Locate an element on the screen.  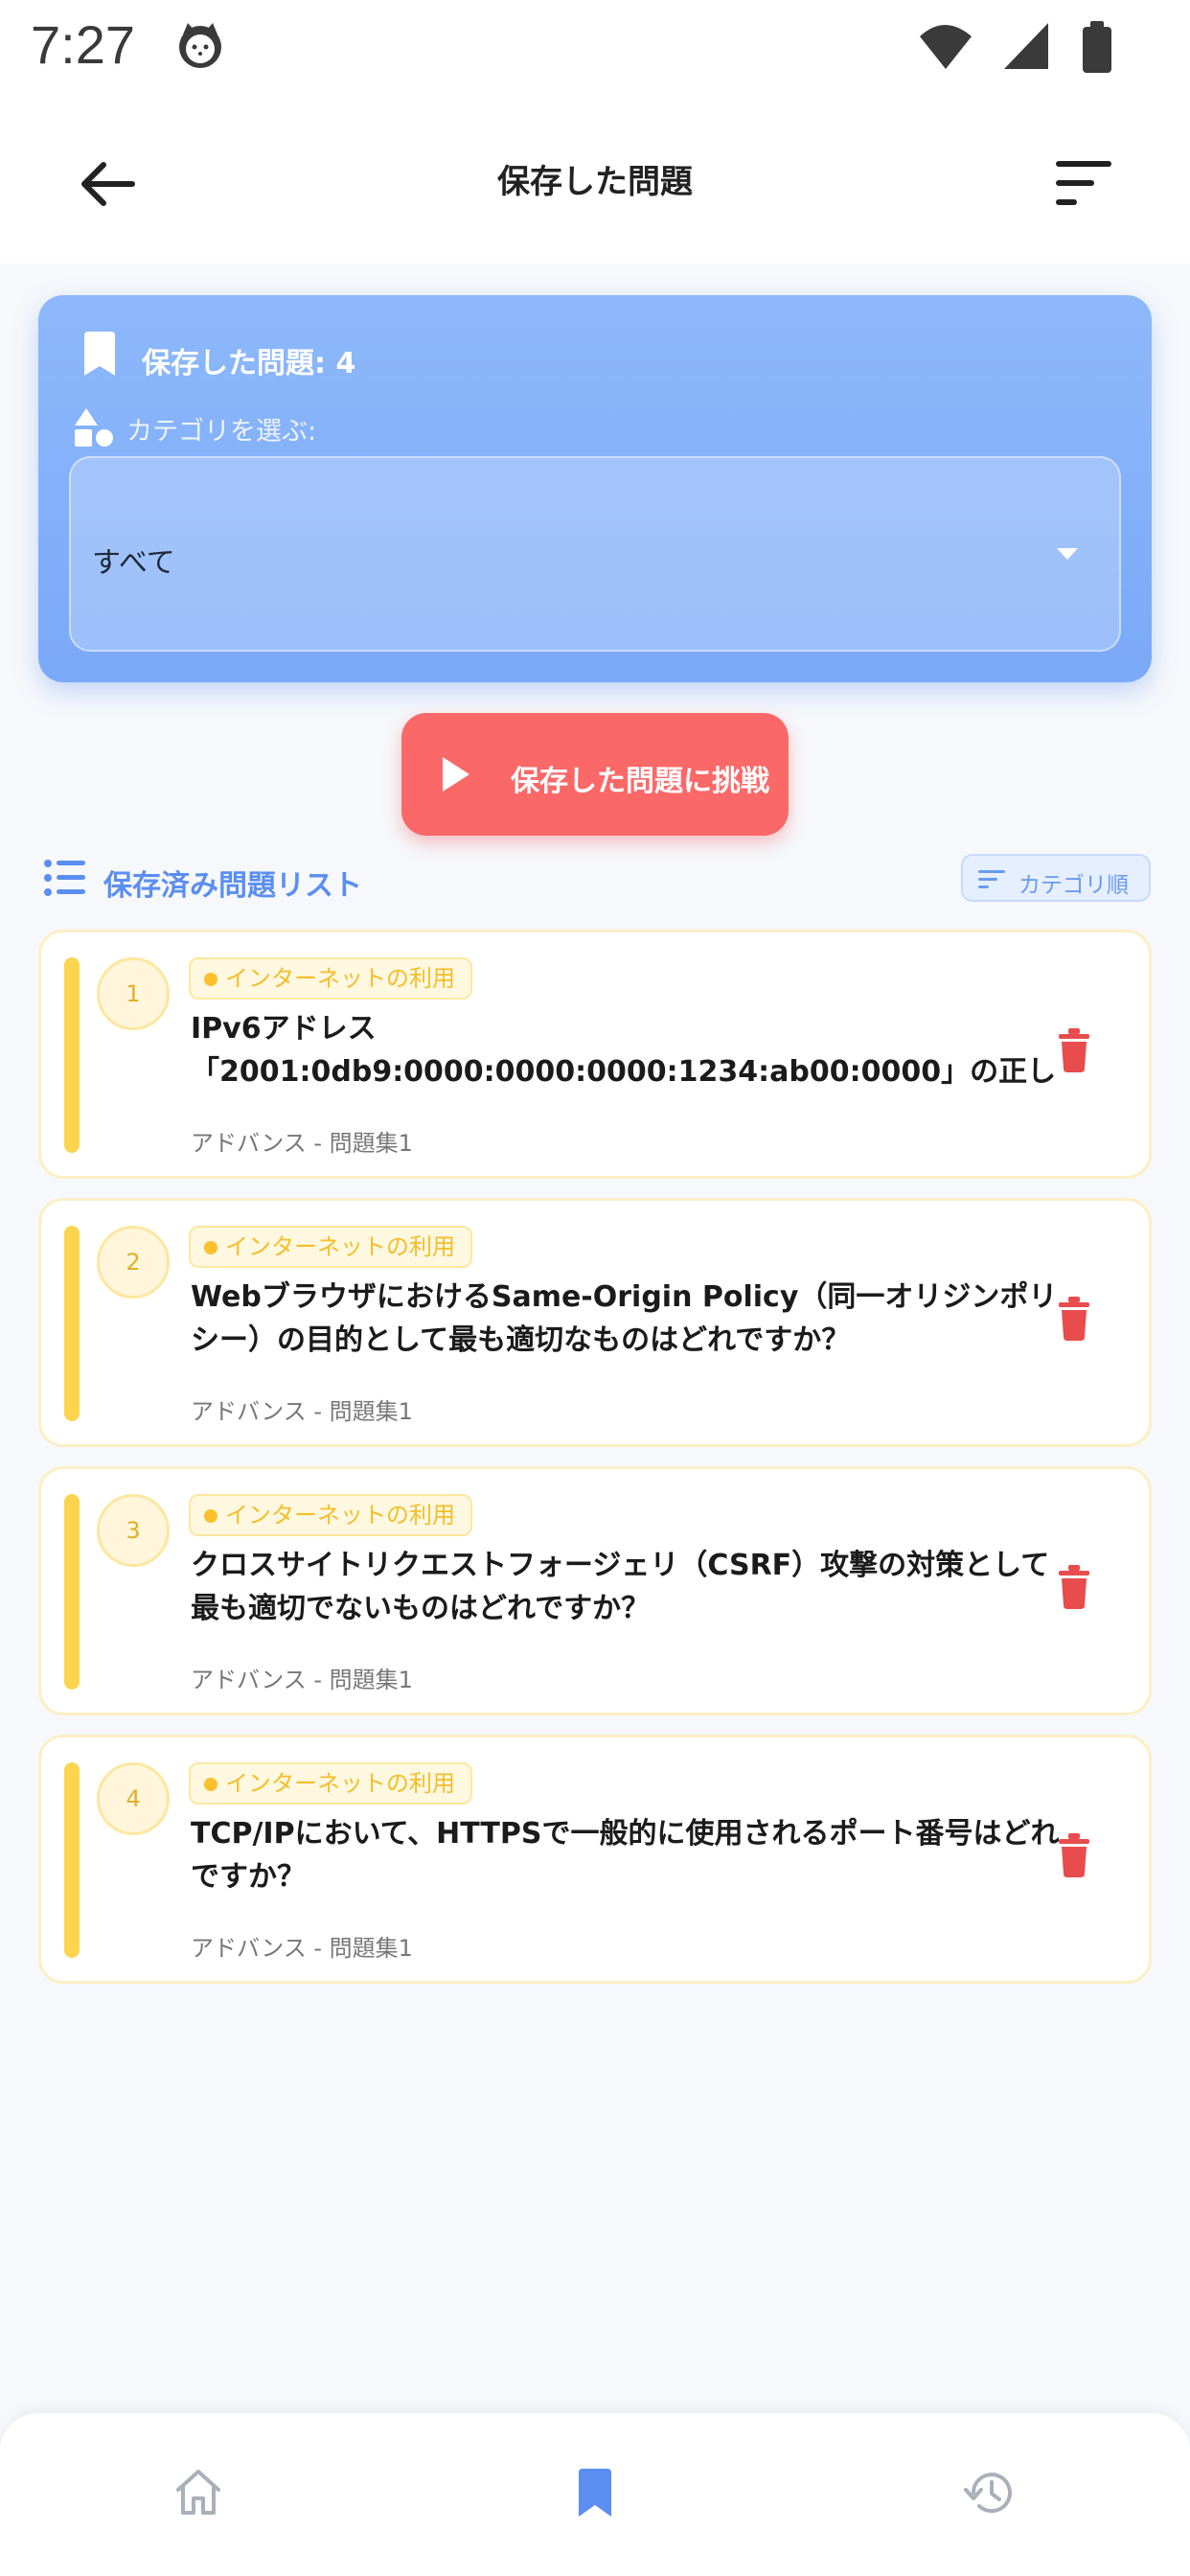
bookmark-icon is located at coordinates (99, 354).